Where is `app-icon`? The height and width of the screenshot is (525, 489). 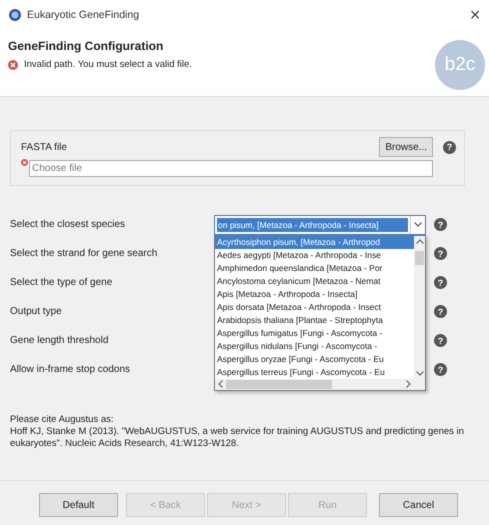 app-icon is located at coordinates (15, 15).